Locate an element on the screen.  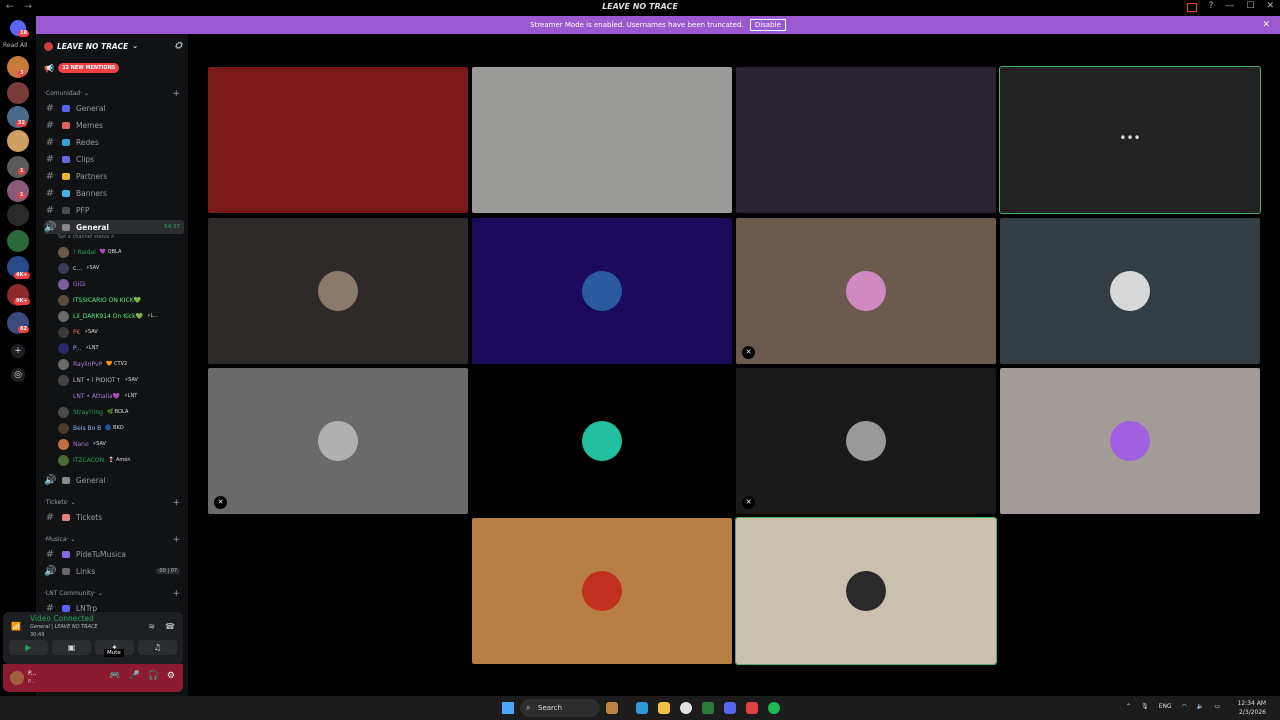
soundboard-button: ♫ is located at coordinates (157, 647).